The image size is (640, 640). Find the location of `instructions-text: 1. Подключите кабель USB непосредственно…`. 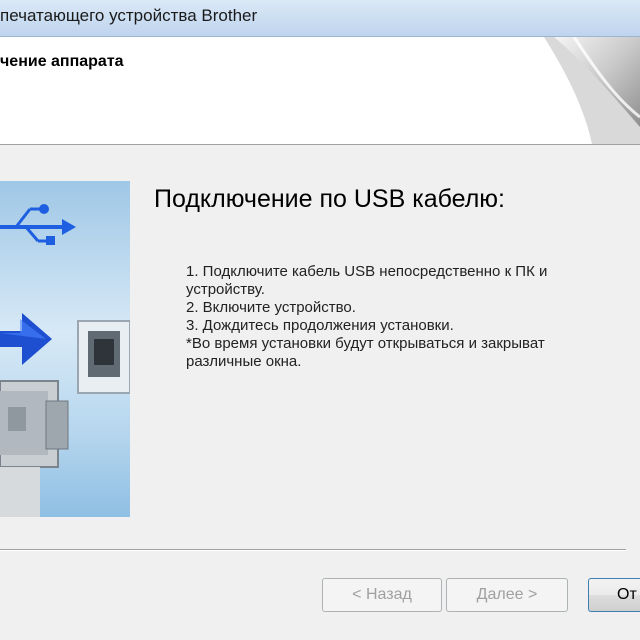

instructions-text: 1. Подключите кабель USB непосредственно… is located at coordinates (413, 317).